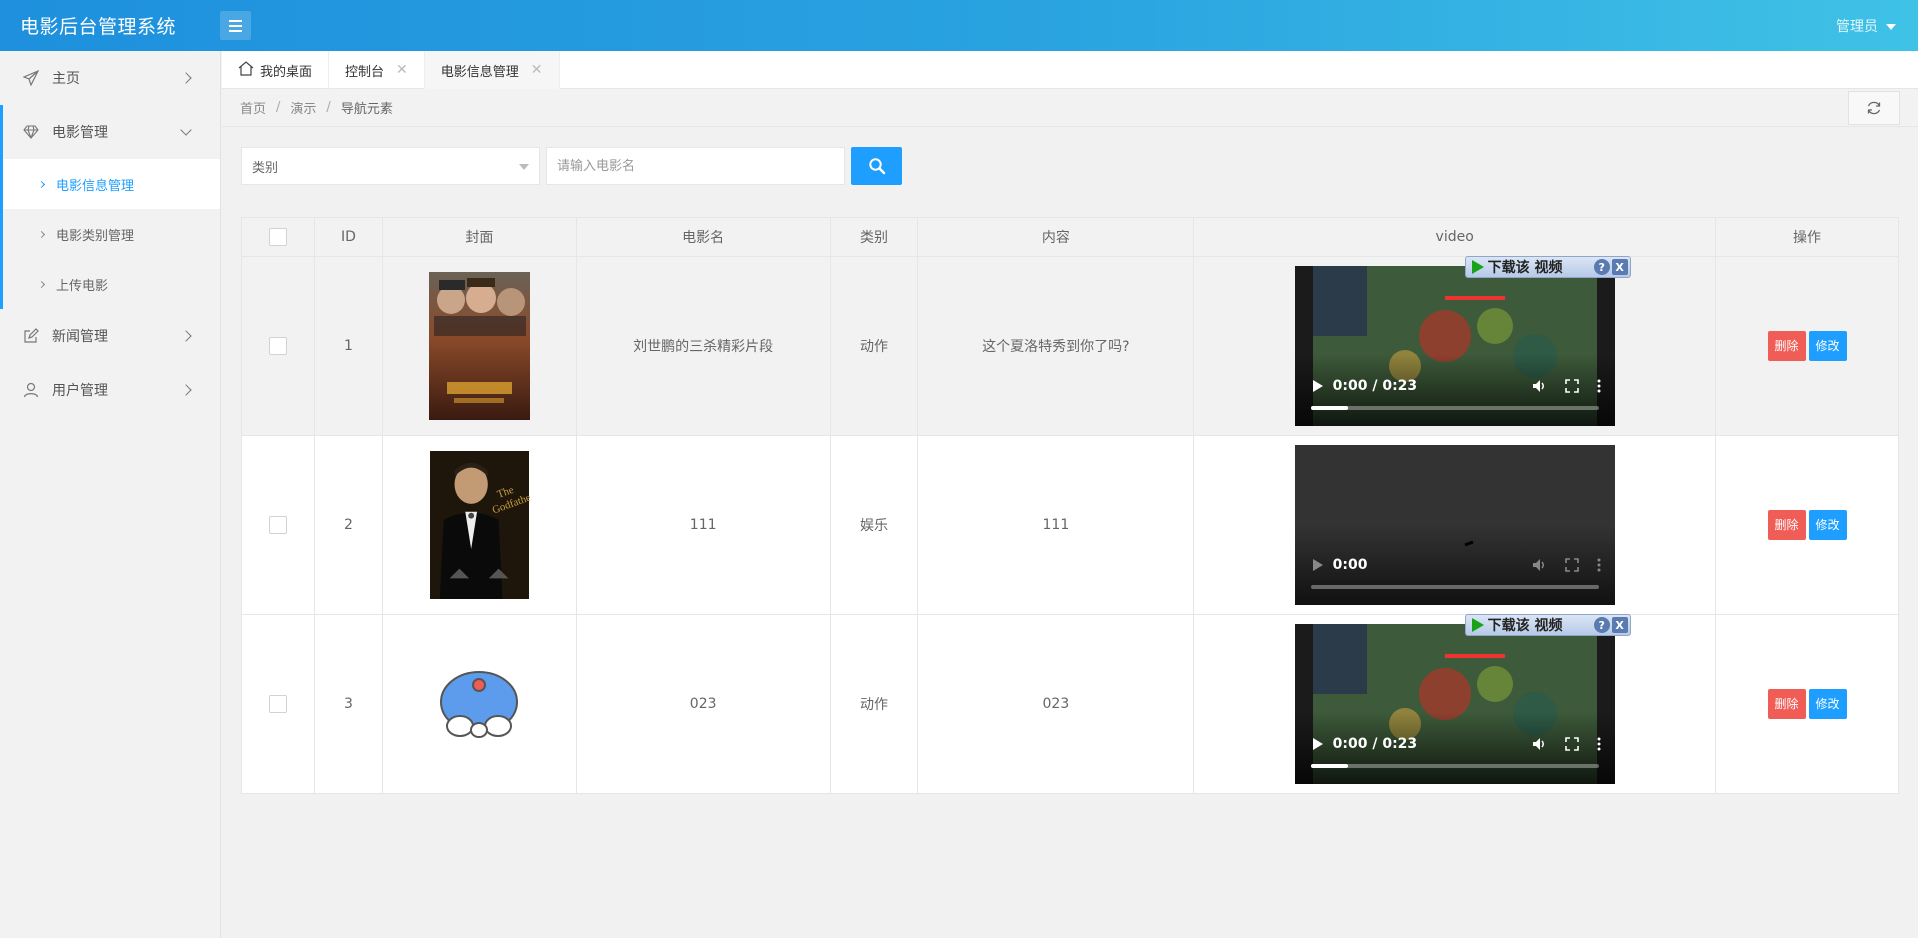 The height and width of the screenshot is (938, 1918). I want to click on sidebar-item-label: 电影管理, so click(80, 133).